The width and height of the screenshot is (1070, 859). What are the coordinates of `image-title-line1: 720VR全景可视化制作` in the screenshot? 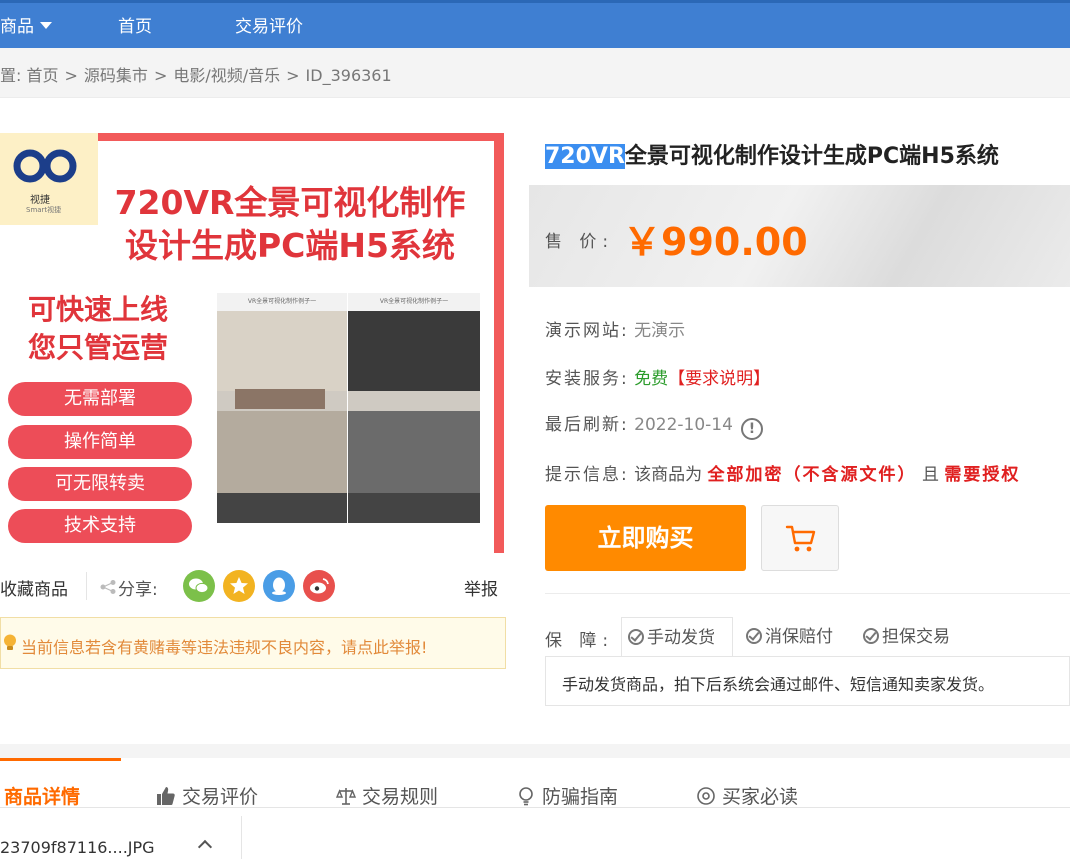 It's located at (290, 202).